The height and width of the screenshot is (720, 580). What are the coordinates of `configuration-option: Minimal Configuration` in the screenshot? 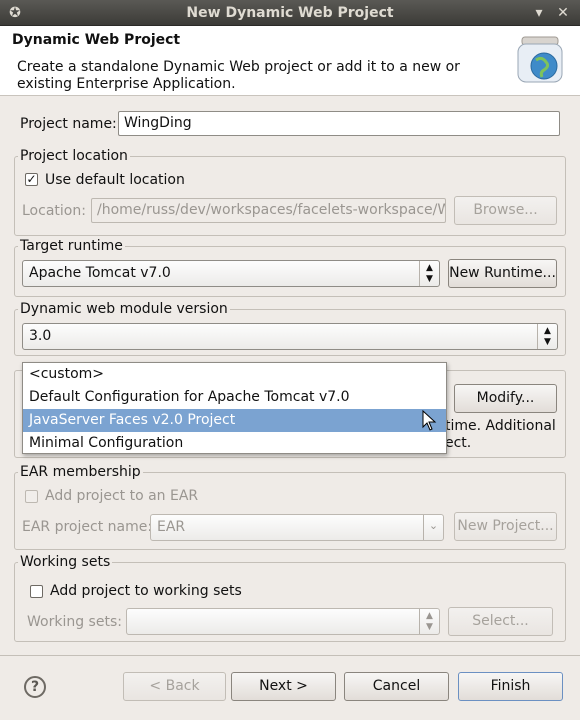 It's located at (234, 443).